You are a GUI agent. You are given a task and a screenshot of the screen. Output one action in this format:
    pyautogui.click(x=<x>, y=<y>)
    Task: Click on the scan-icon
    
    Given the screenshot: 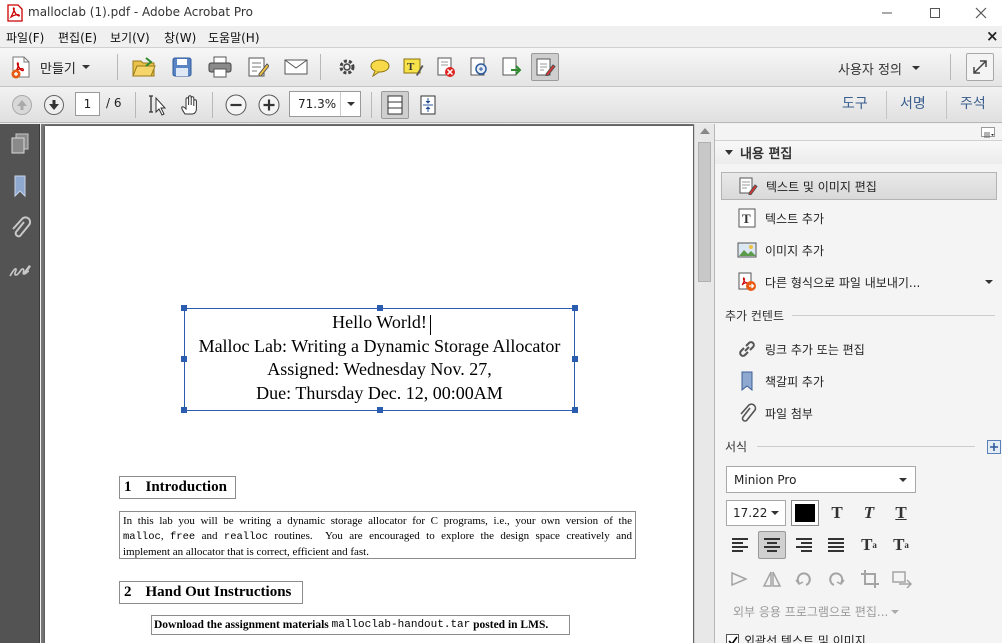 What is the action you would take?
    pyautogui.click(x=479, y=67)
    